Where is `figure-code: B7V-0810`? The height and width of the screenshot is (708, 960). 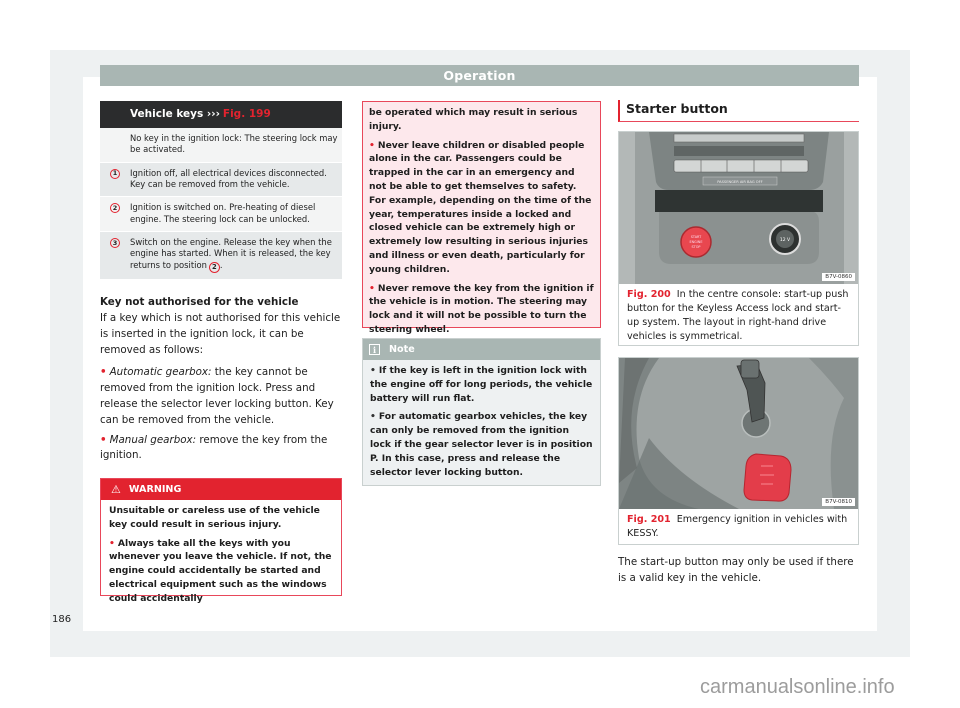
figure-code: B7V-0810 is located at coordinates (838, 502).